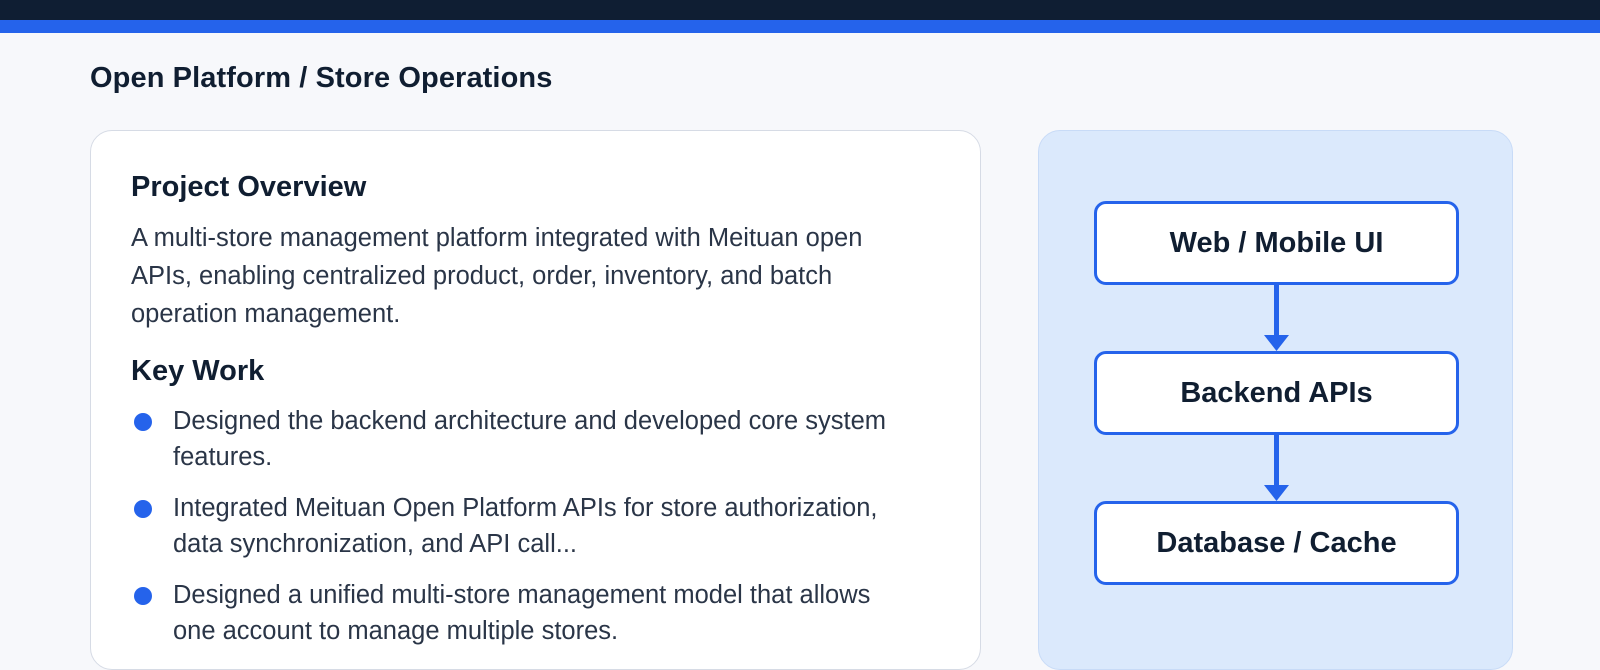  What do you see at coordinates (800, 26) in the screenshot?
I see `accent-bar` at bounding box center [800, 26].